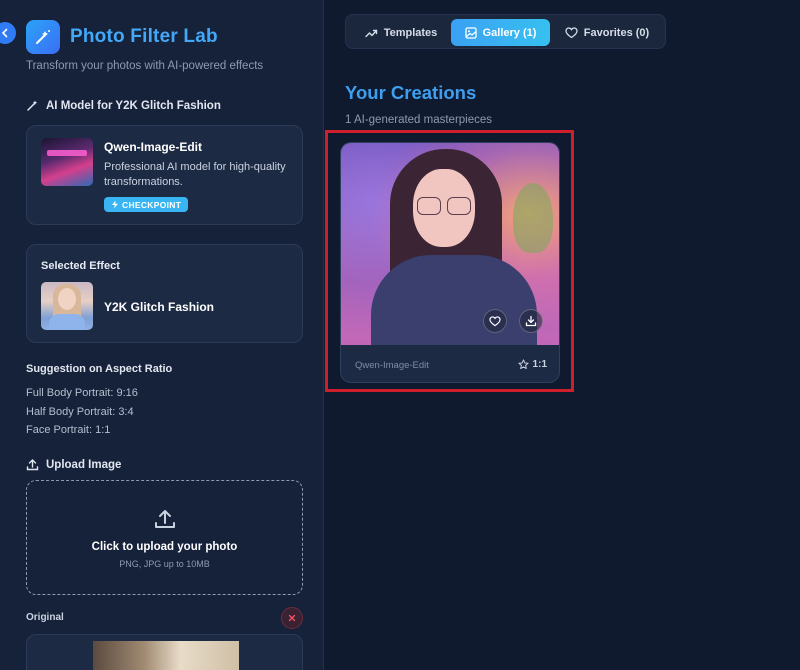 Image resolution: width=800 pixels, height=670 pixels. I want to click on gallery-subtitle: 1 AI-generated masterpieces, so click(419, 120).